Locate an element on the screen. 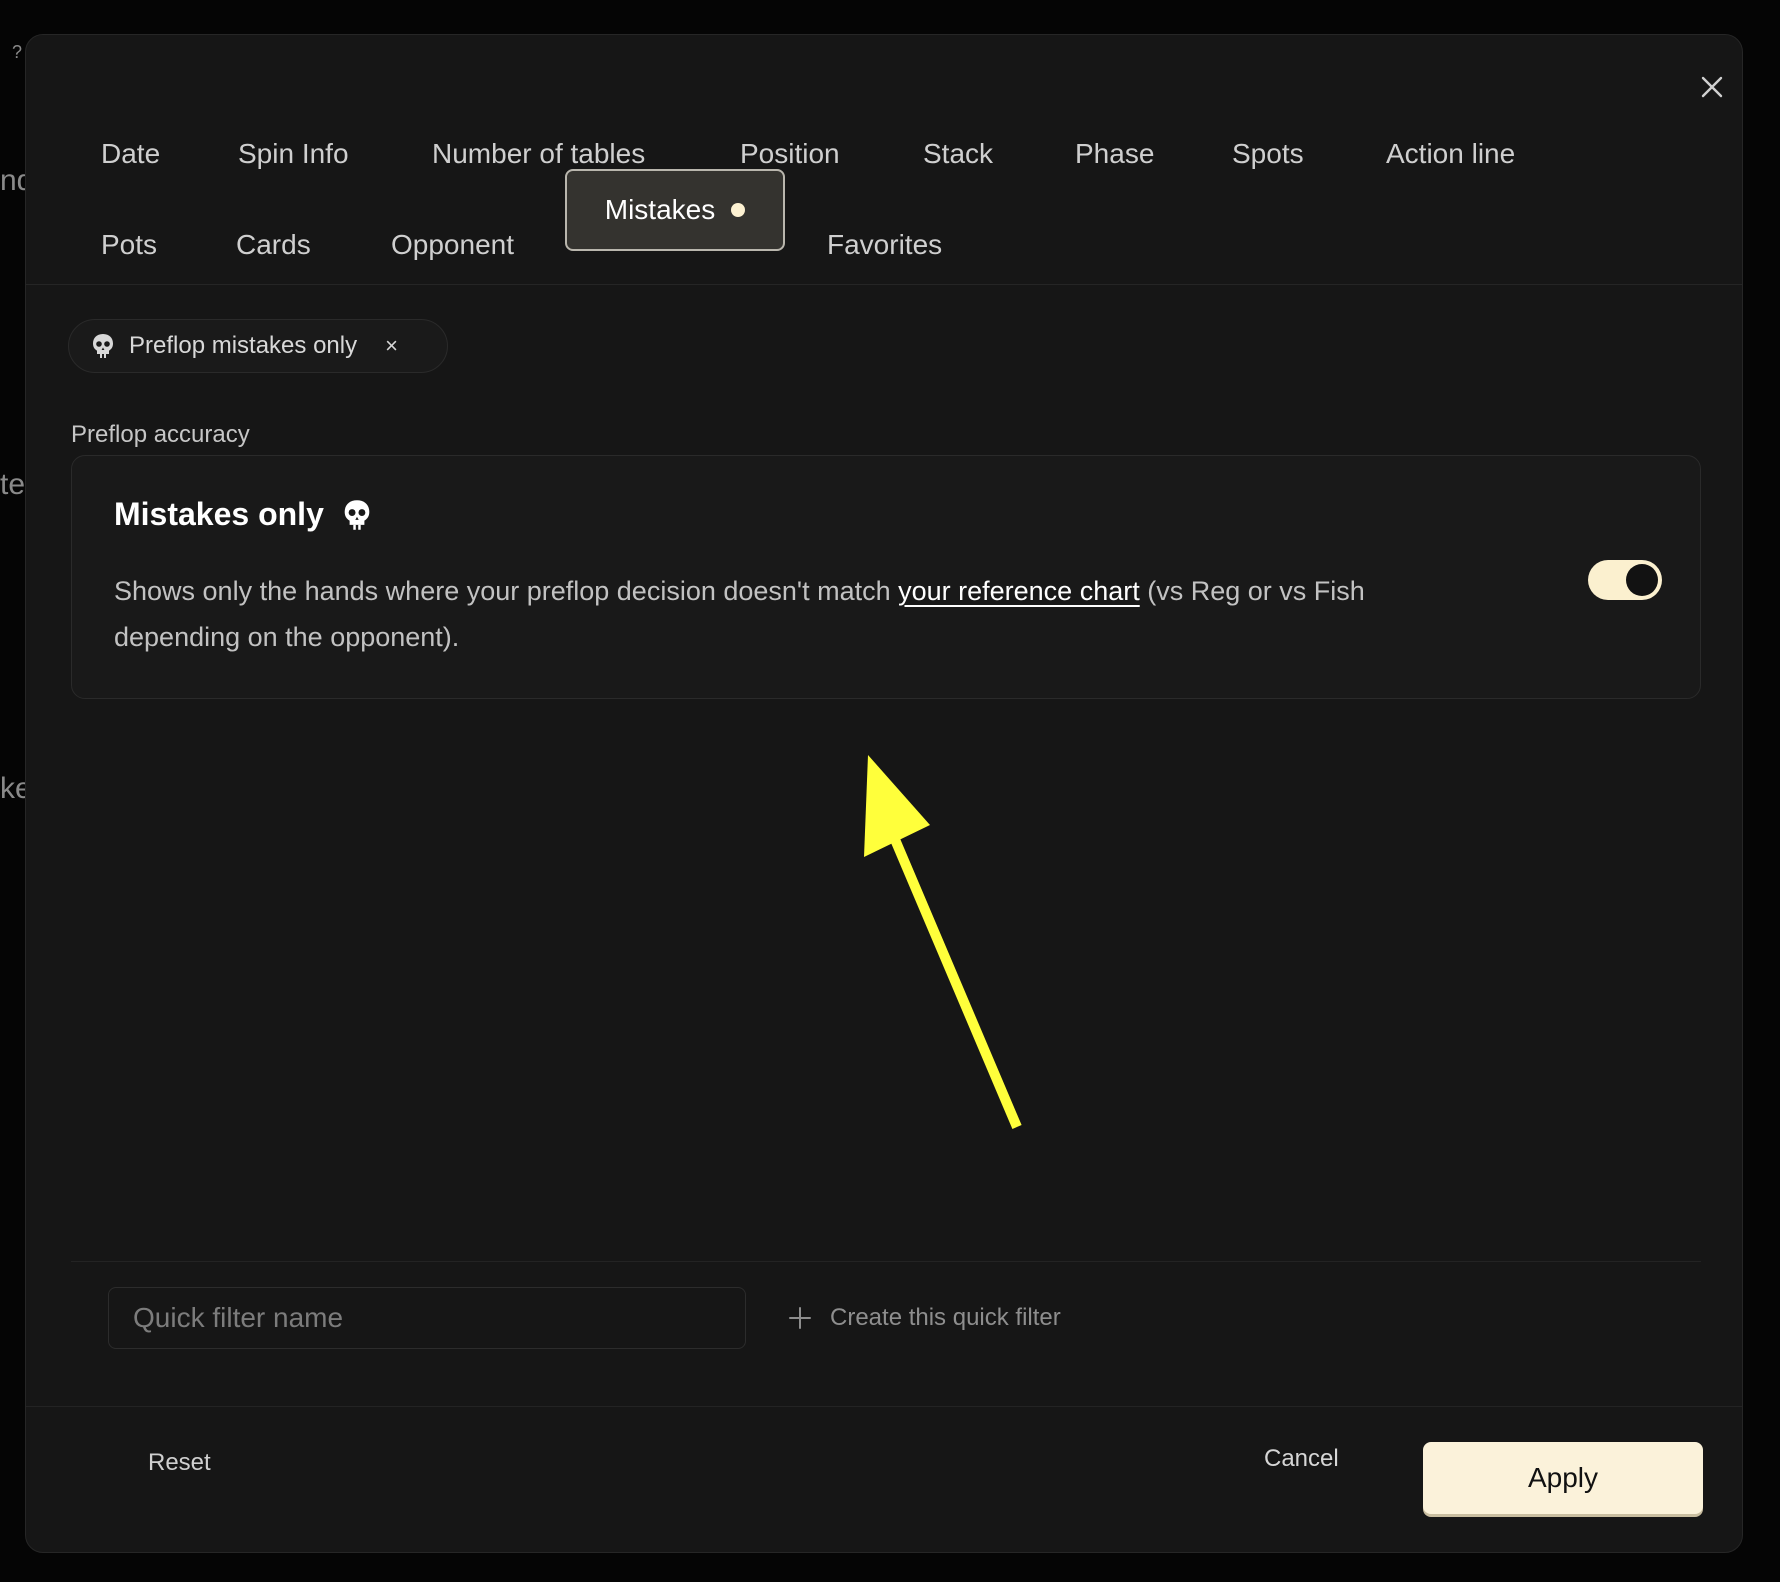  create-quick-filter-label: Create this quick filter is located at coordinates (945, 1317).